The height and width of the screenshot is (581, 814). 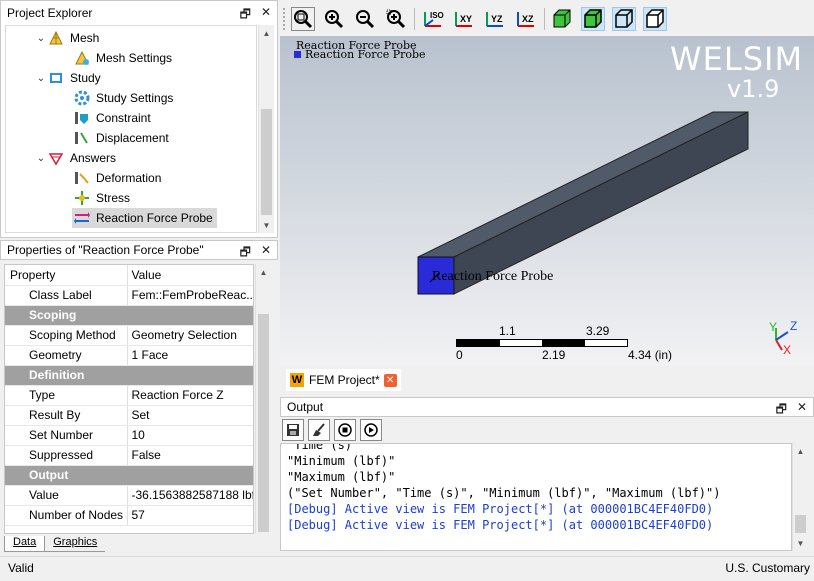 What do you see at coordinates (190, 355) in the screenshot?
I see `property-value: 1 Face` at bounding box center [190, 355].